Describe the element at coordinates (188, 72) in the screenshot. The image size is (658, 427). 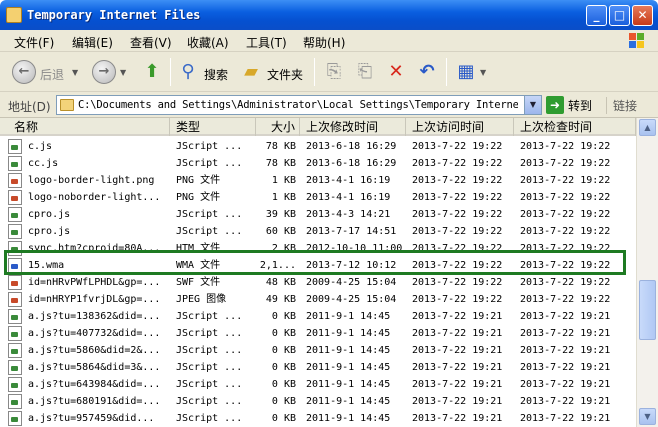
I see `search-icon: ⚲` at that location.